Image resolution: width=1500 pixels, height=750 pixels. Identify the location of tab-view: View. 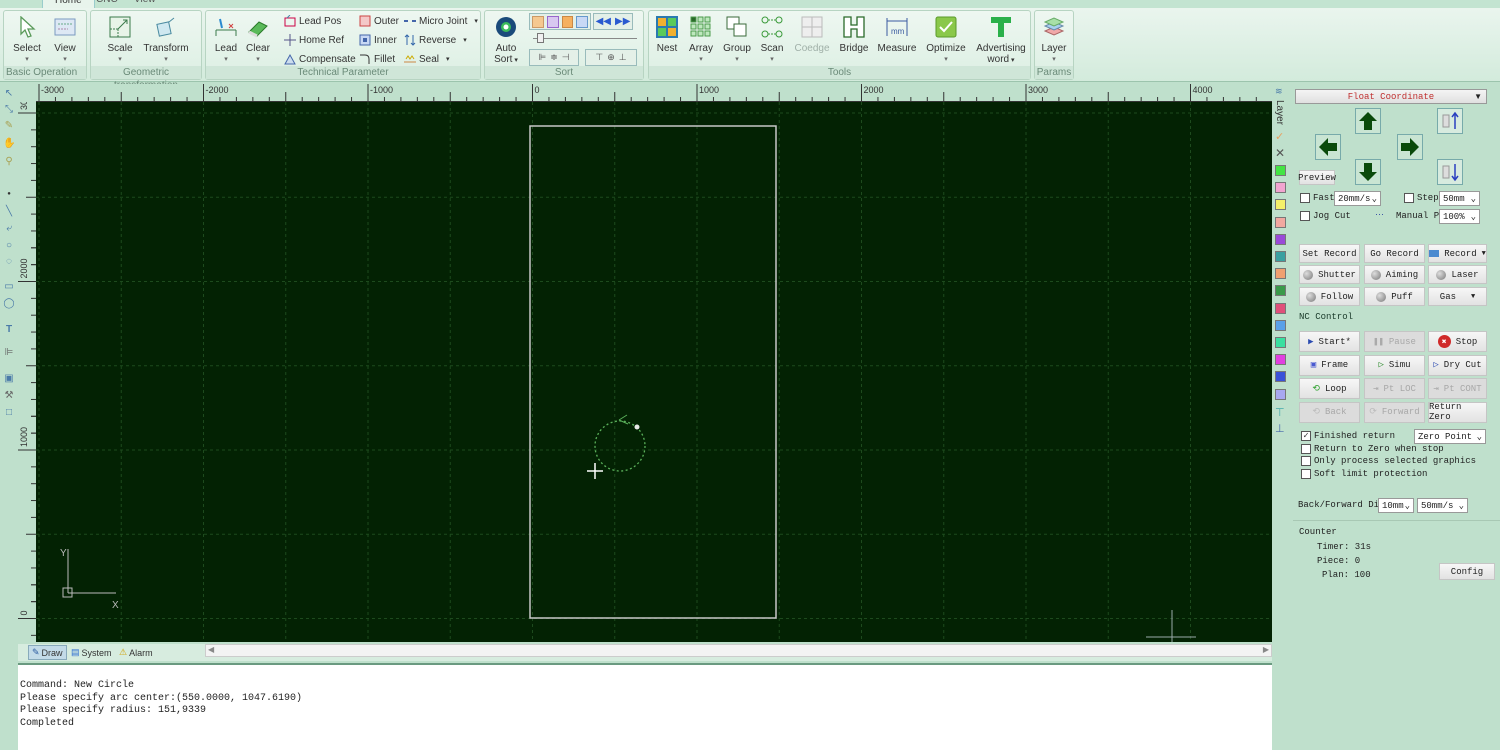
(145, 4).